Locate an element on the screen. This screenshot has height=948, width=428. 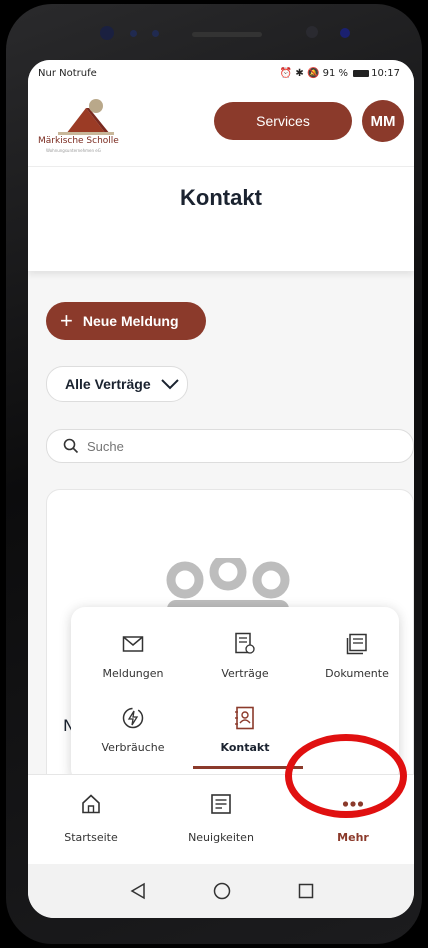
menu-item-label: Dokumente is located at coordinates (357, 673).